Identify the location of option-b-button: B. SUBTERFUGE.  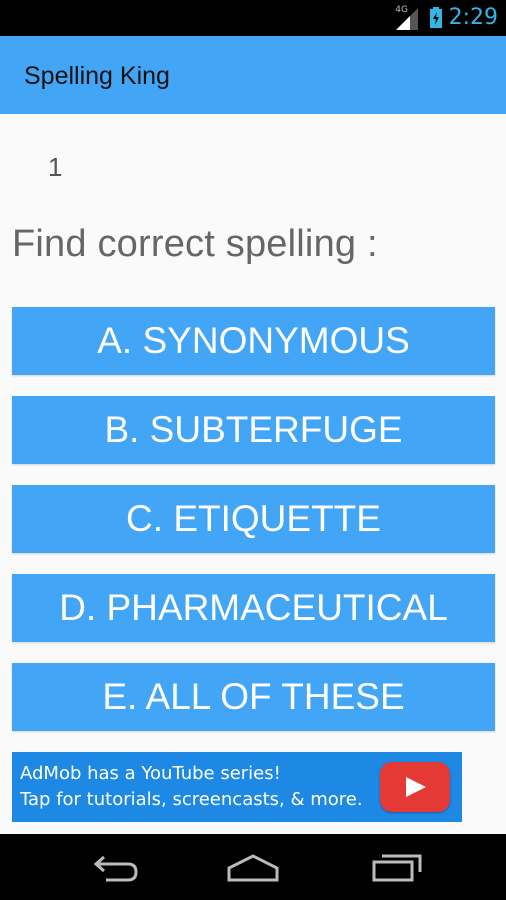
(253, 430).